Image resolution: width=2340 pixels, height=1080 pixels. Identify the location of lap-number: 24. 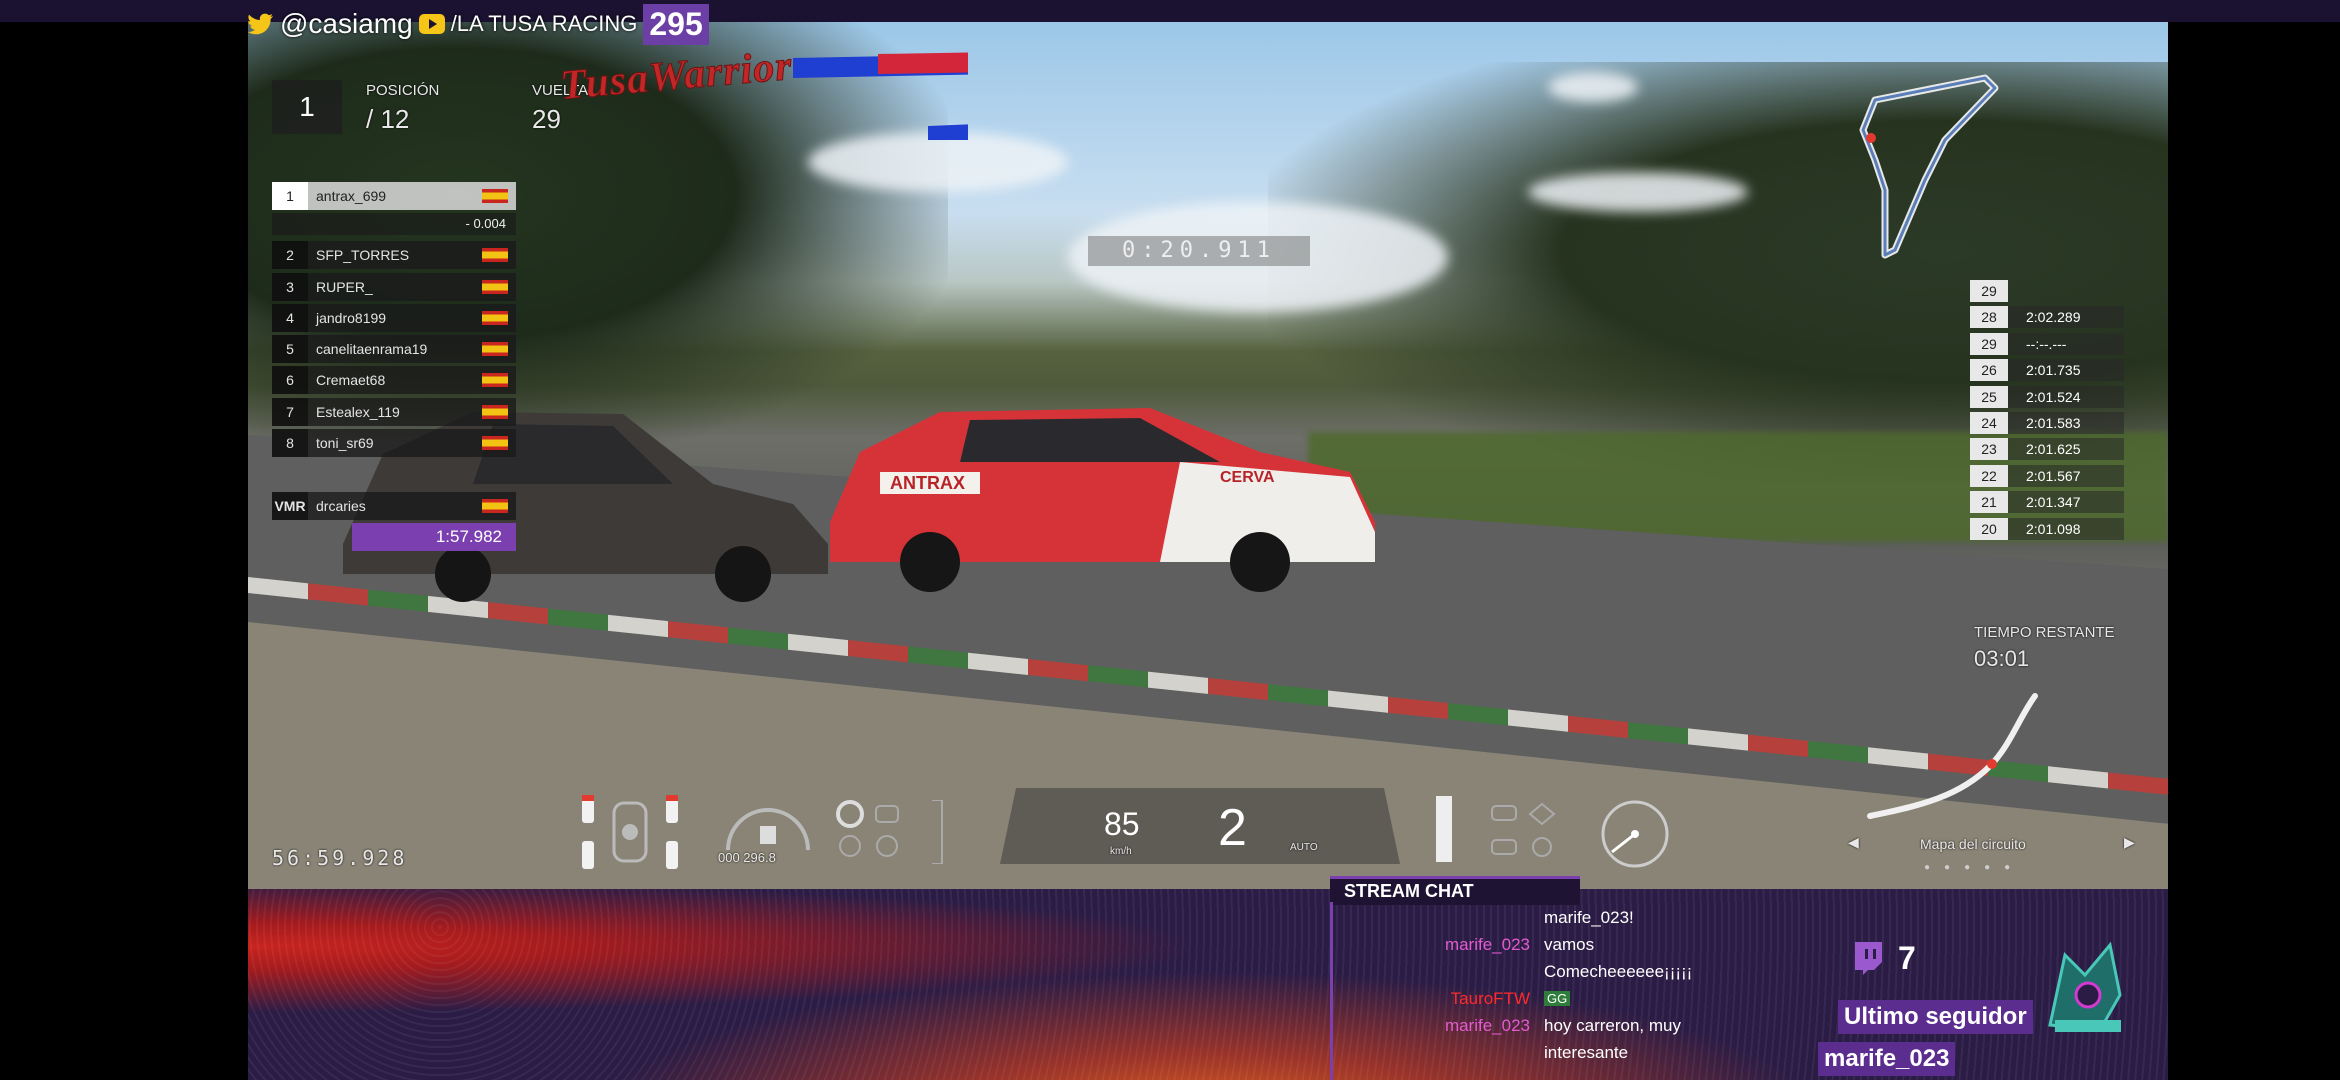
(1989, 422).